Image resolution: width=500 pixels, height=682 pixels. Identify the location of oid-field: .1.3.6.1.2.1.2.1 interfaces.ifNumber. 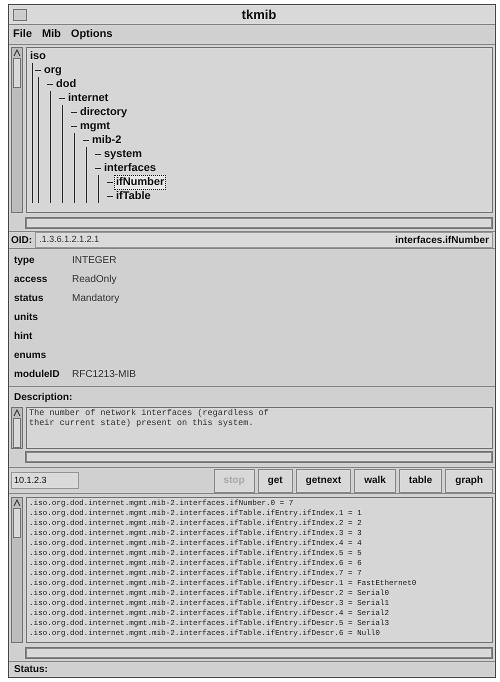
(264, 240).